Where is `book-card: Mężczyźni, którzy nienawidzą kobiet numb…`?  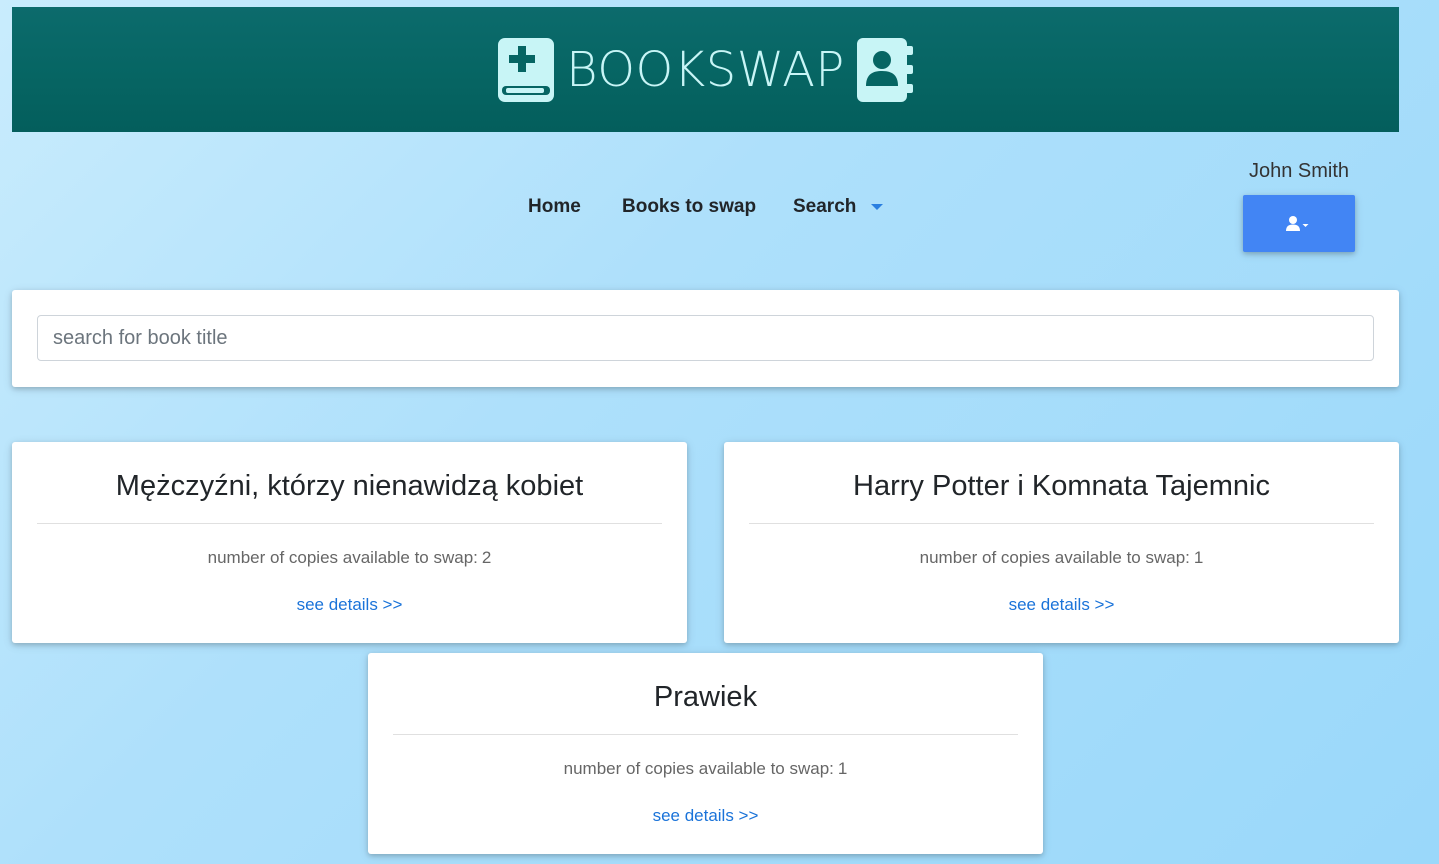
book-card: Mężczyźni, którzy nienawidzą kobiet numb… is located at coordinates (349, 542).